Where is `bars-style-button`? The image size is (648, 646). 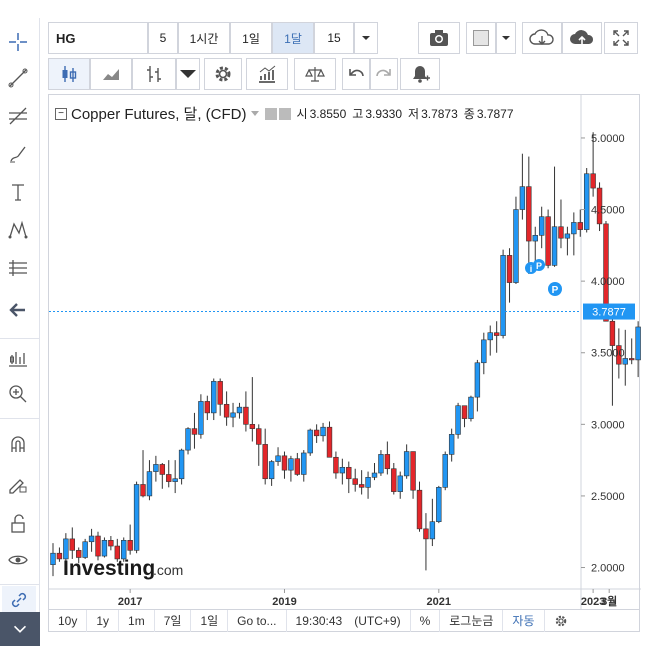 bars-style-button is located at coordinates (154, 74).